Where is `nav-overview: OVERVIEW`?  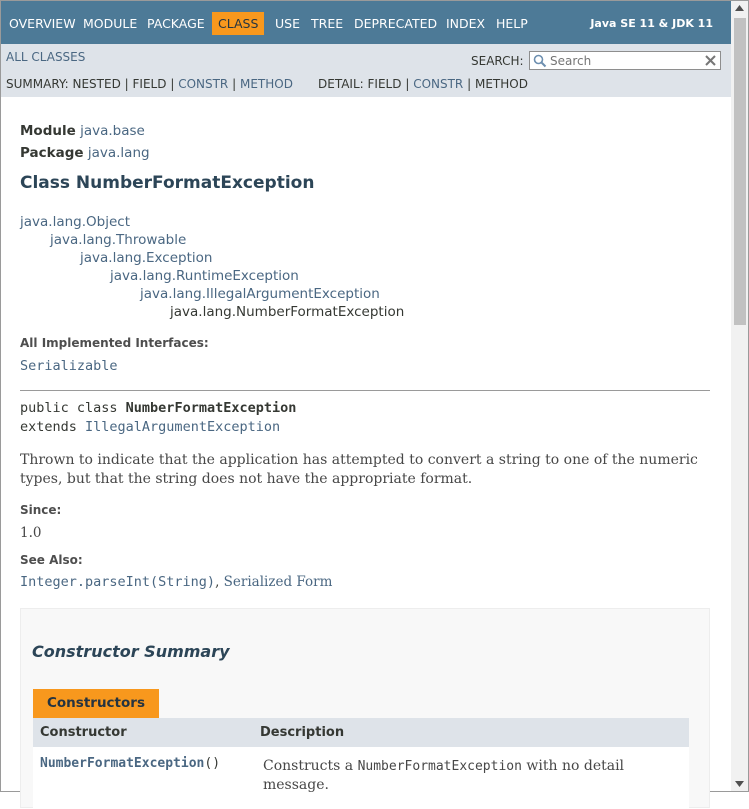
nav-overview: OVERVIEW is located at coordinates (42, 23).